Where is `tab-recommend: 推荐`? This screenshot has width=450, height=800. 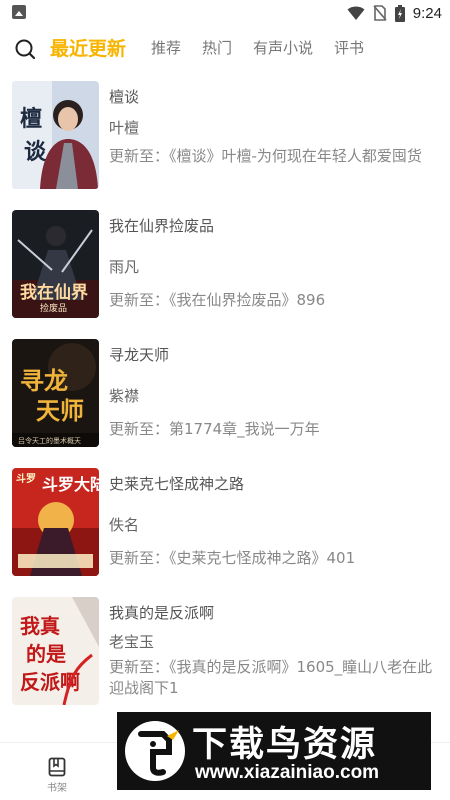 tab-recommend: 推荐 is located at coordinates (166, 47).